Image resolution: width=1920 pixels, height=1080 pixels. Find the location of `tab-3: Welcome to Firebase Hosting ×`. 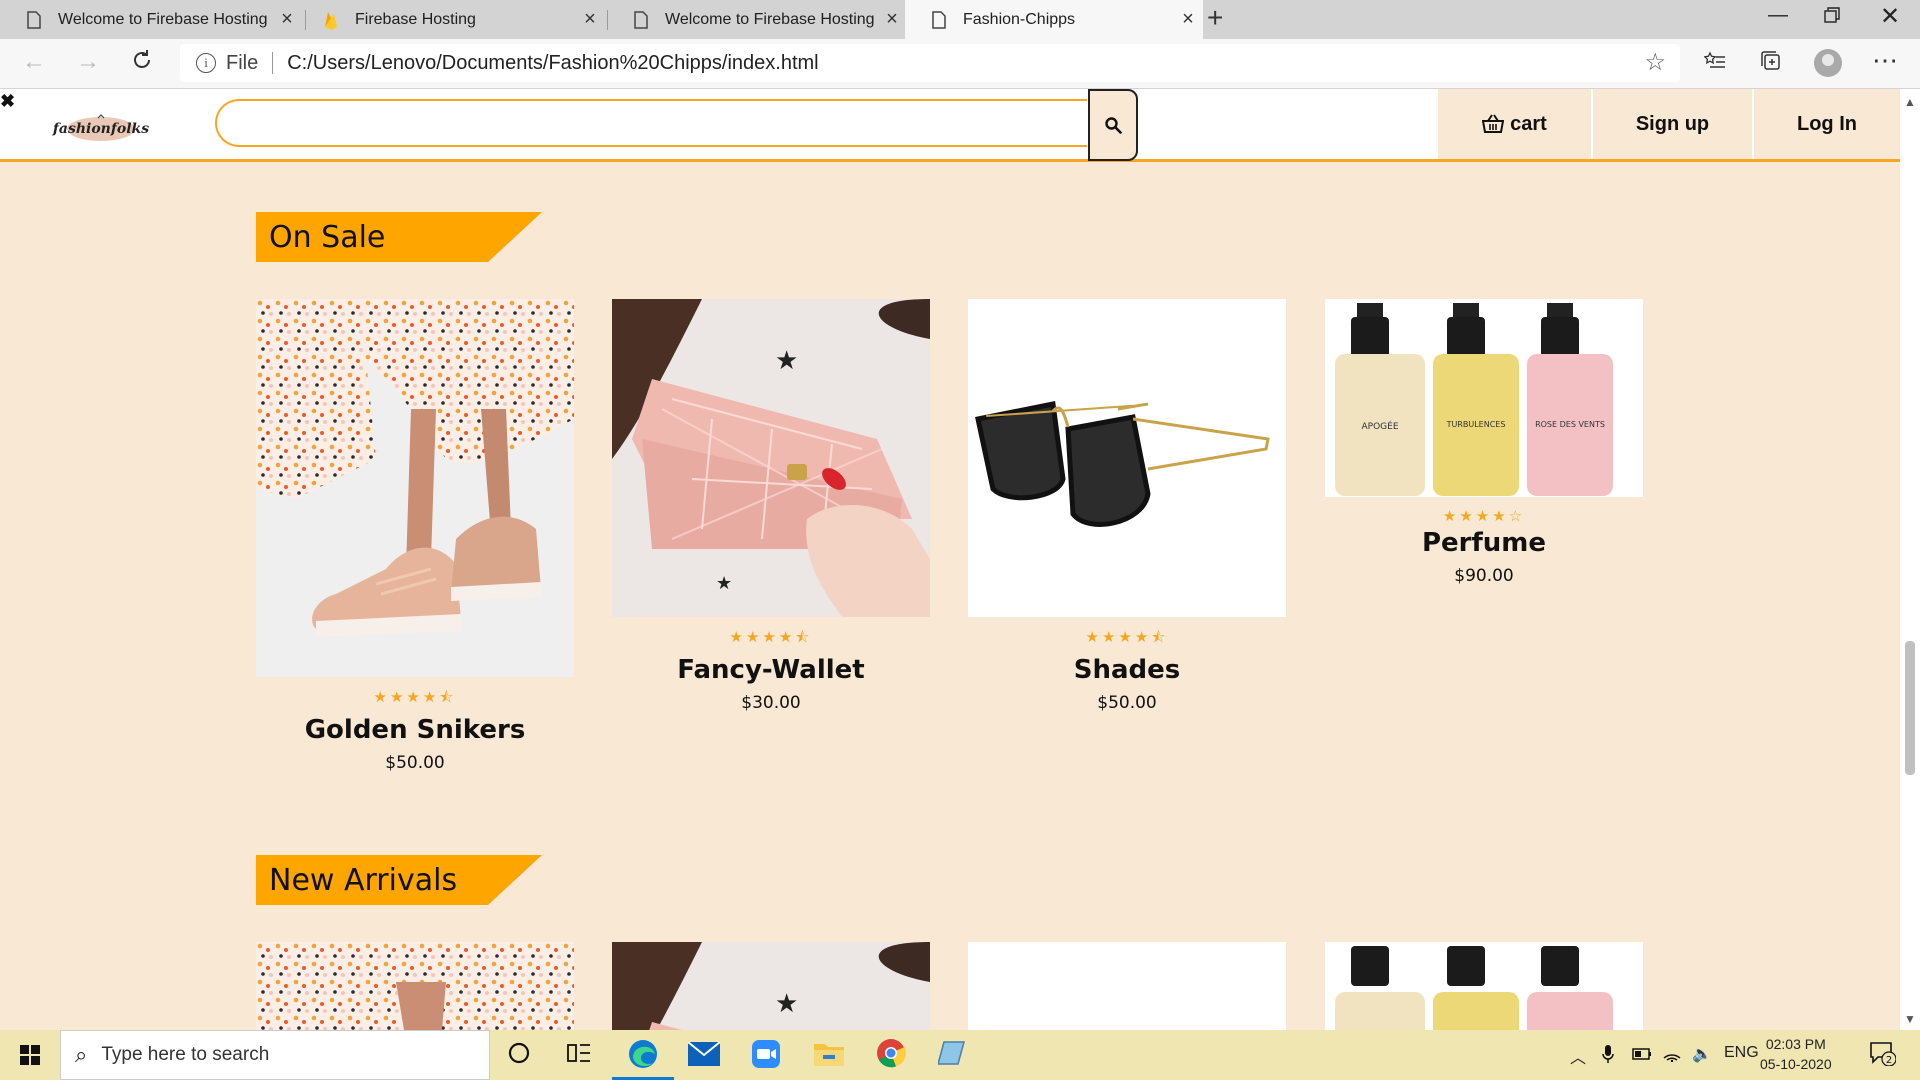

tab-3: Welcome to Firebase Hosting × is located at coordinates (757, 19).